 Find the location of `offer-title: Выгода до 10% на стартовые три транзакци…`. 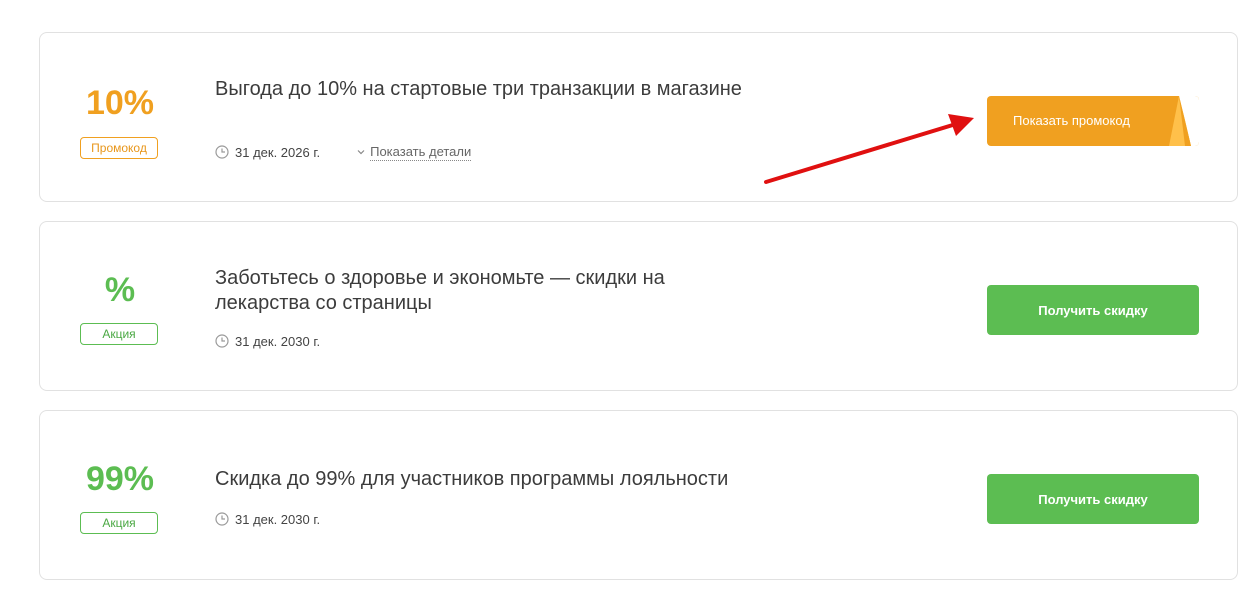

offer-title: Выгода до 10% на стартовые три транзакци… is located at coordinates (478, 89).